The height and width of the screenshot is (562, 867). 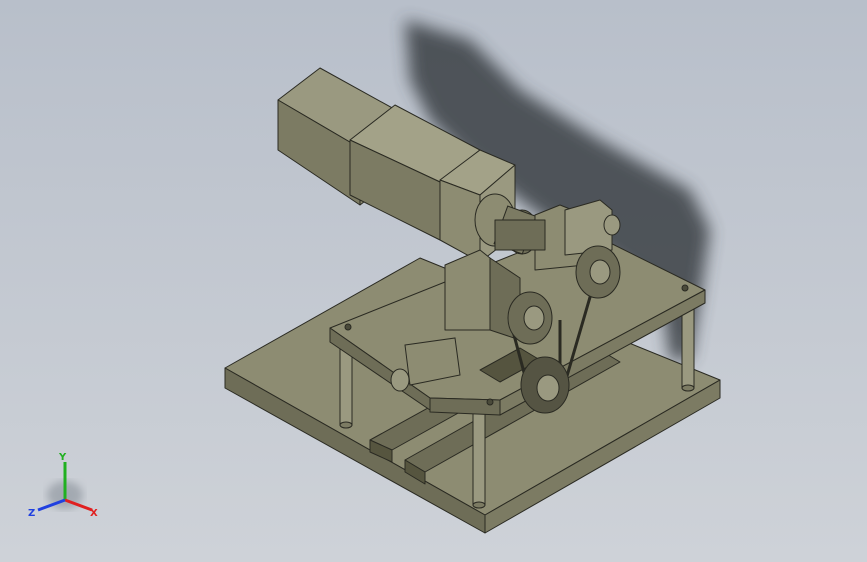 I want to click on triad-y-label: Y, so click(x=62, y=457).